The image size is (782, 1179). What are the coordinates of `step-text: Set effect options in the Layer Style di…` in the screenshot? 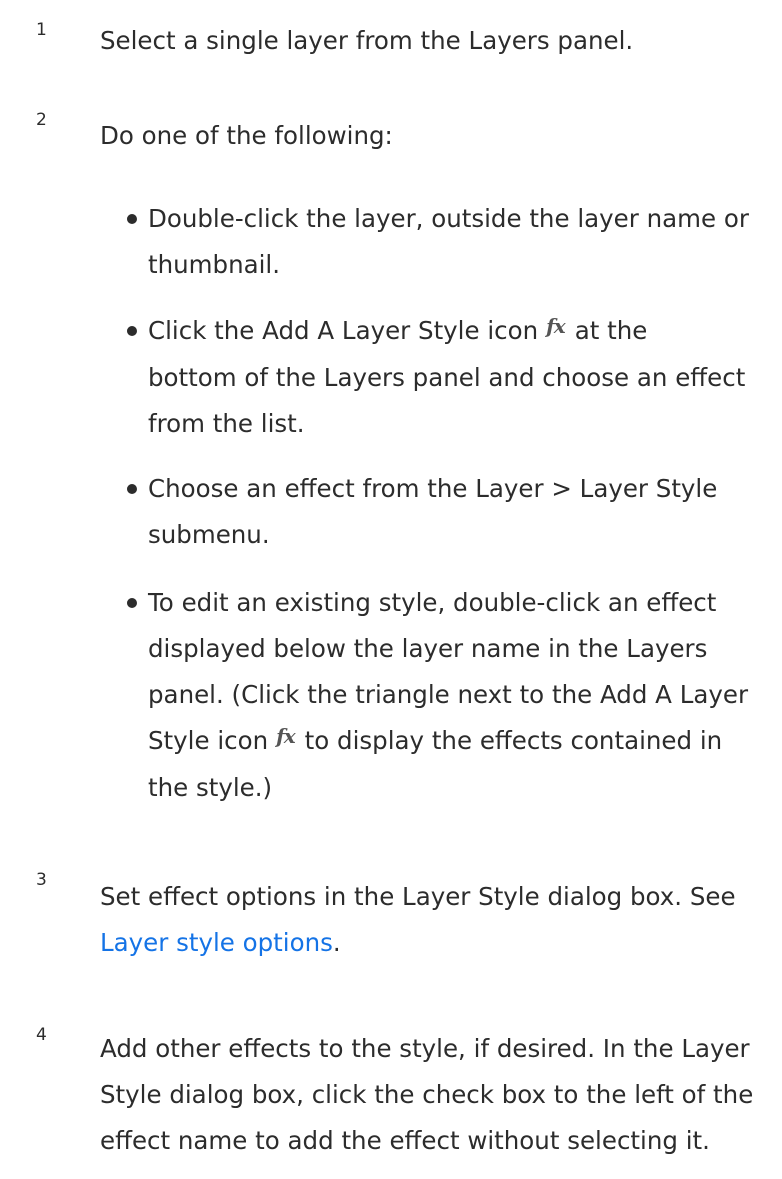 It's located at (418, 919).